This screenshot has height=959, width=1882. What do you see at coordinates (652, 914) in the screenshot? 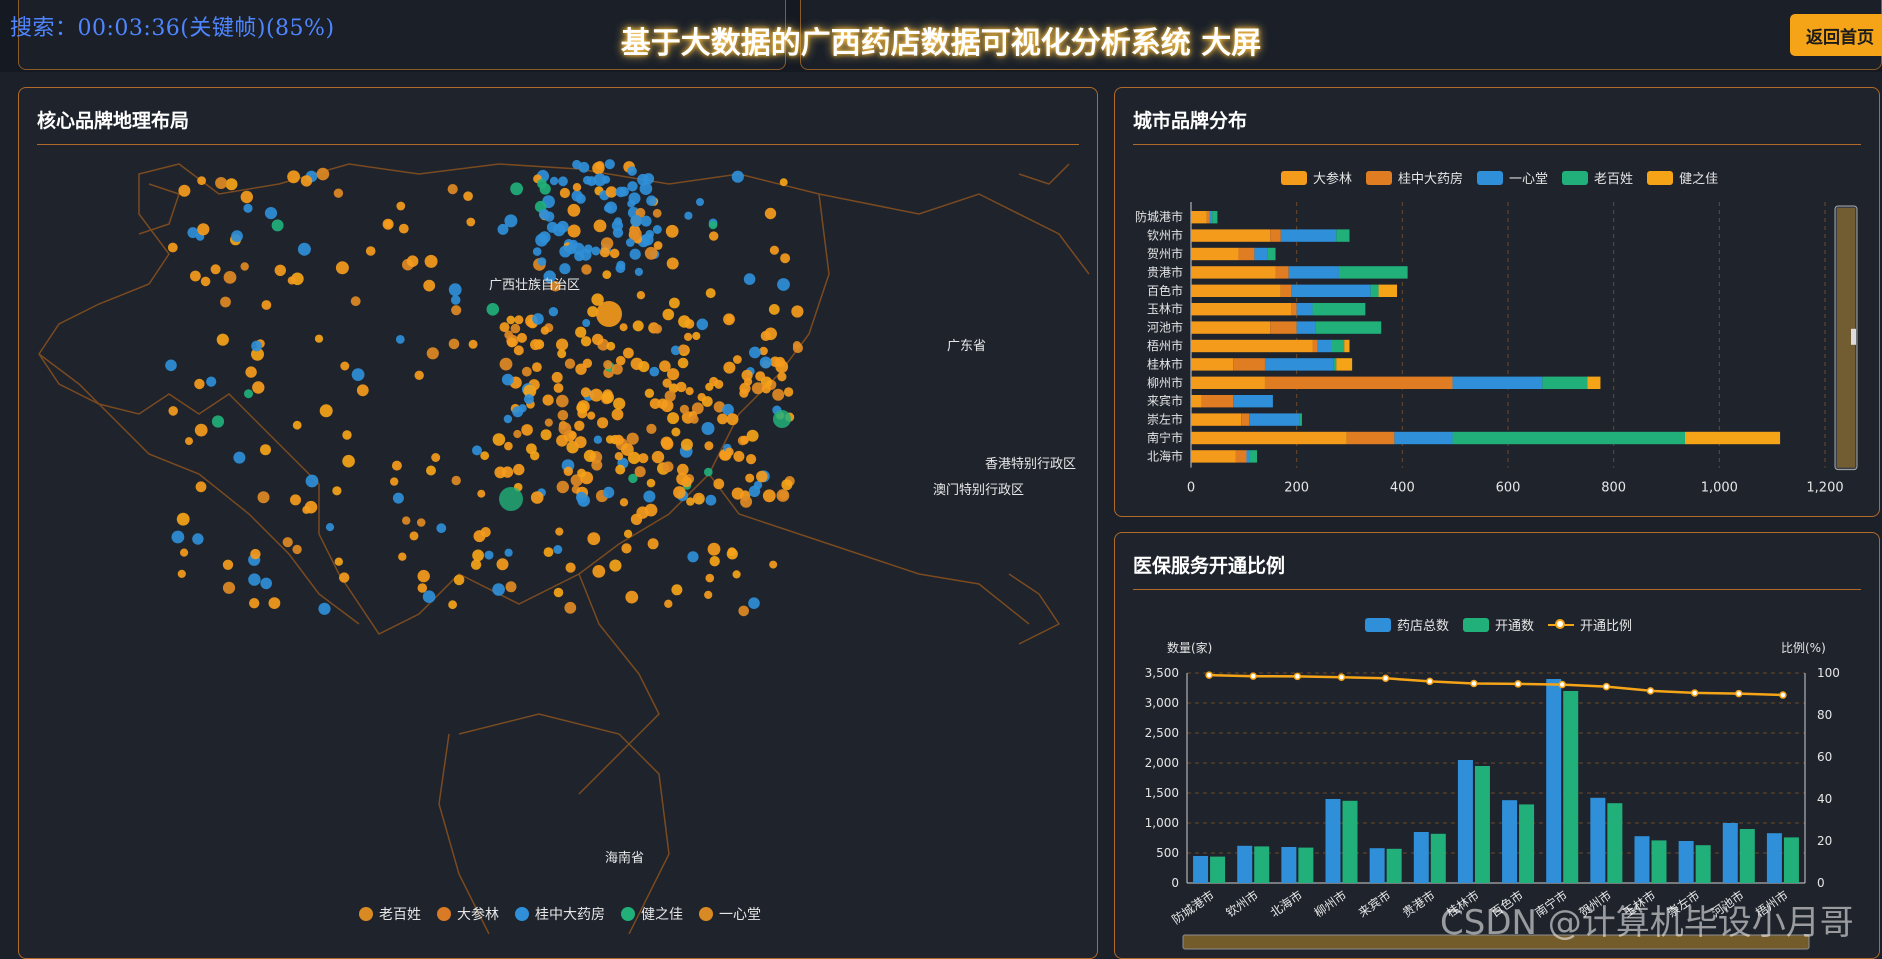
I see `legend-item-jianzhijia: 健之佳` at bounding box center [652, 914].